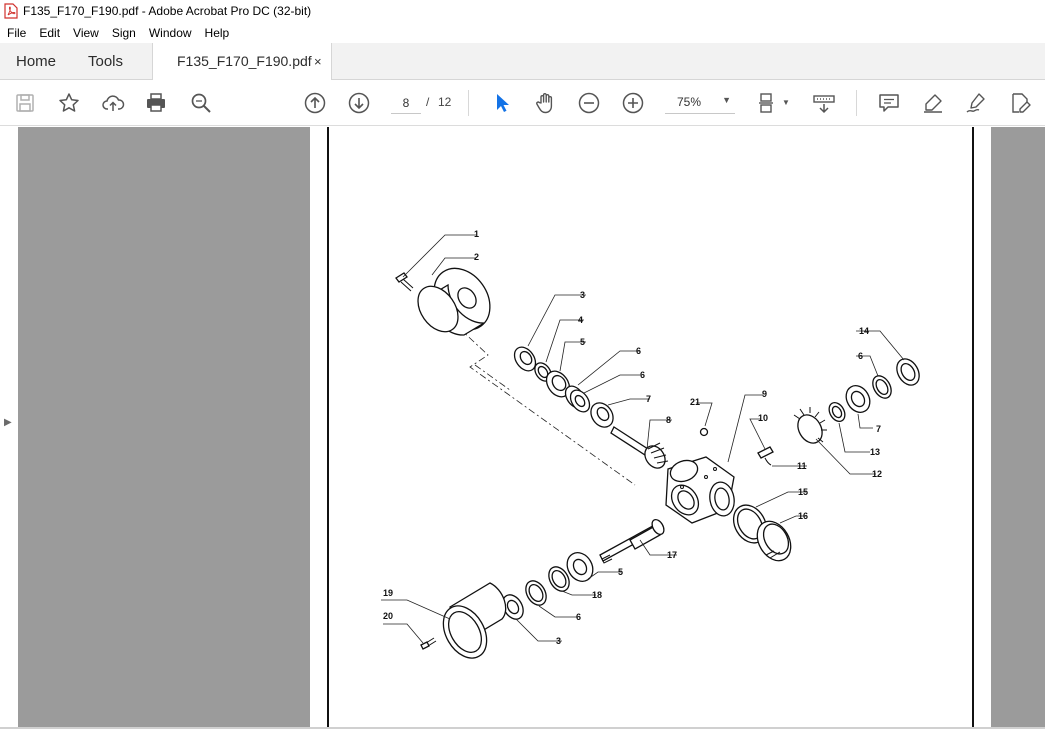 The image size is (1045, 729). Describe the element at coordinates (1018, 427) in the screenshot. I see `workspace-background` at that location.